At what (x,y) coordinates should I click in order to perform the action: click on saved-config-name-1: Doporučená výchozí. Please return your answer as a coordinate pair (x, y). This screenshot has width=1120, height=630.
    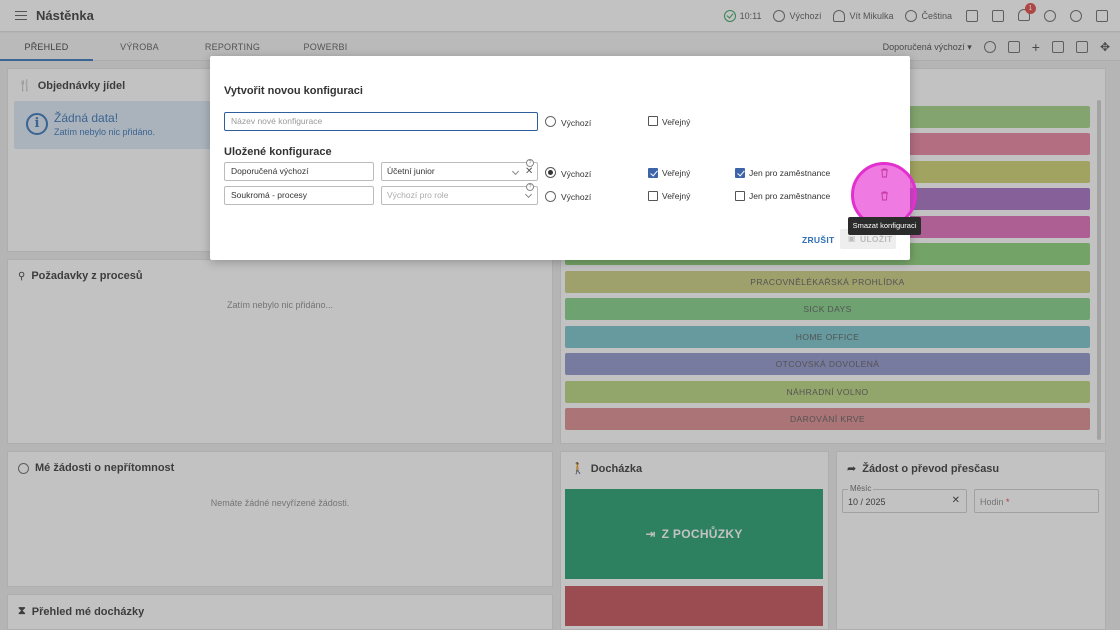
    Looking at the image, I should click on (299, 171).